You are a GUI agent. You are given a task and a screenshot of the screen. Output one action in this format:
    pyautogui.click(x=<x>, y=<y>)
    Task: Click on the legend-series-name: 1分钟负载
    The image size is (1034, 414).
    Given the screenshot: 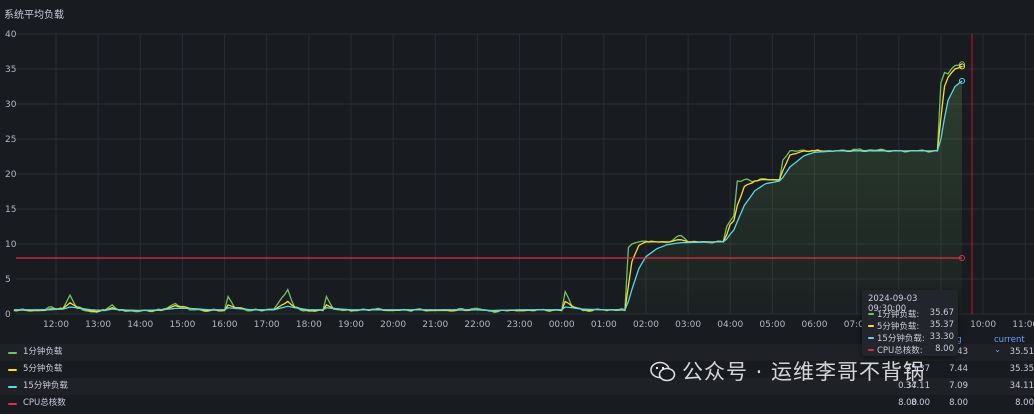 What is the action you would take?
    pyautogui.click(x=43, y=352)
    